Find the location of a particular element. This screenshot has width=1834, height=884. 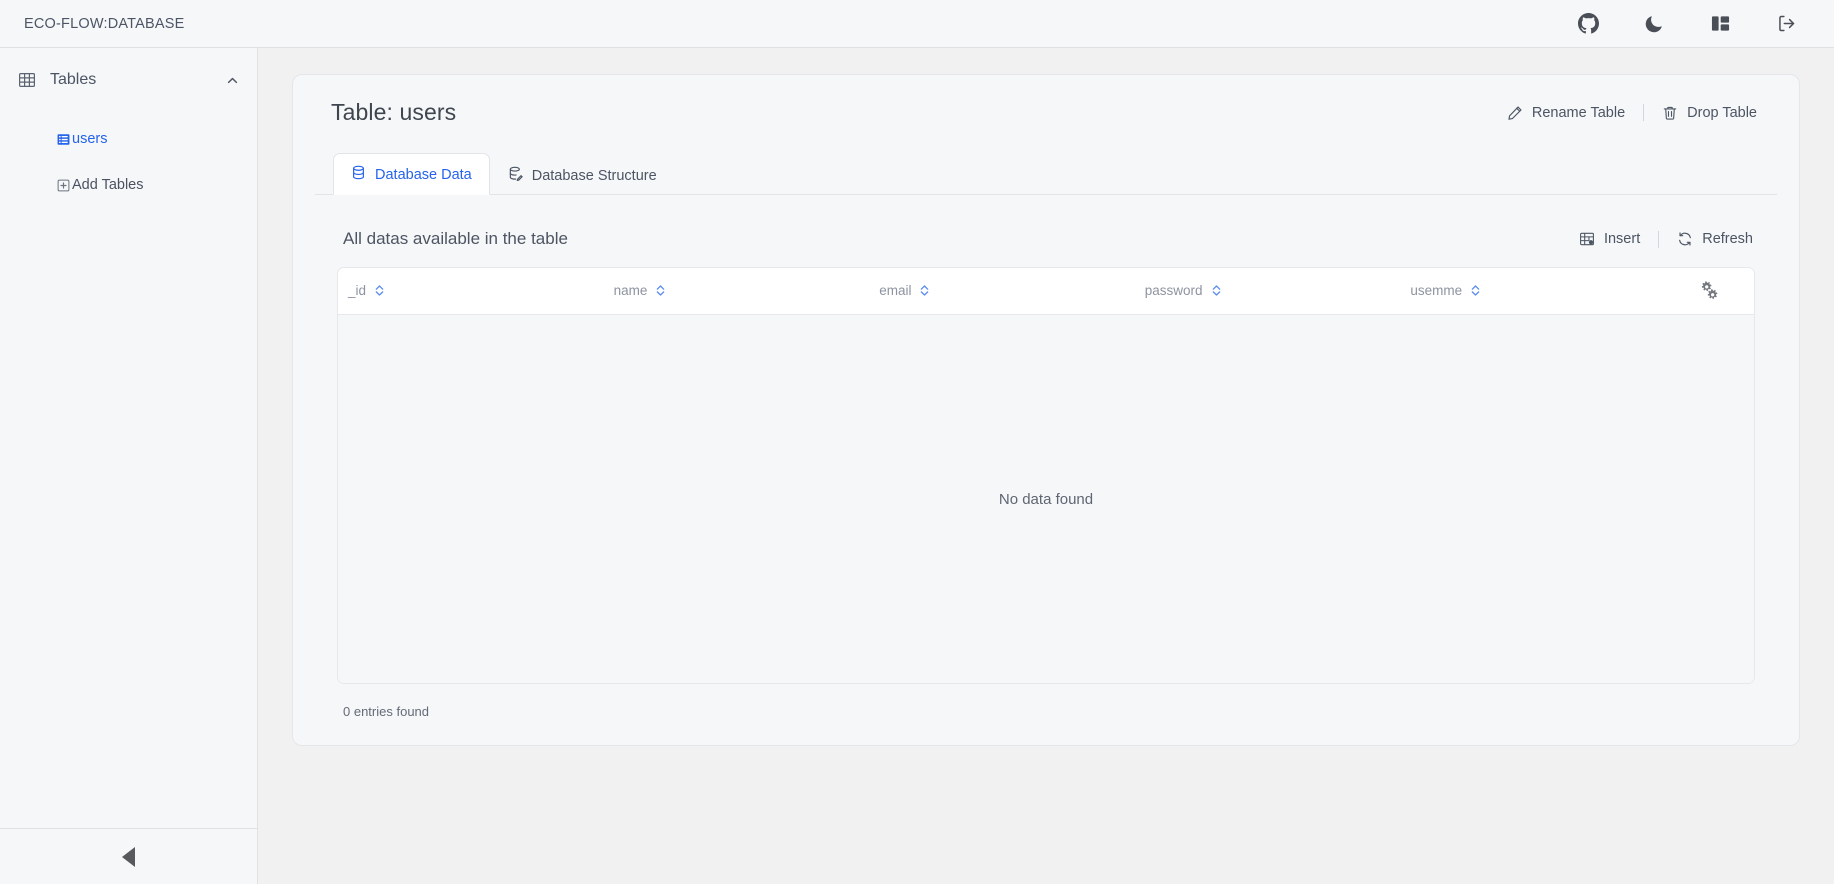

panel-layout-icon is located at coordinates (1720, 24).